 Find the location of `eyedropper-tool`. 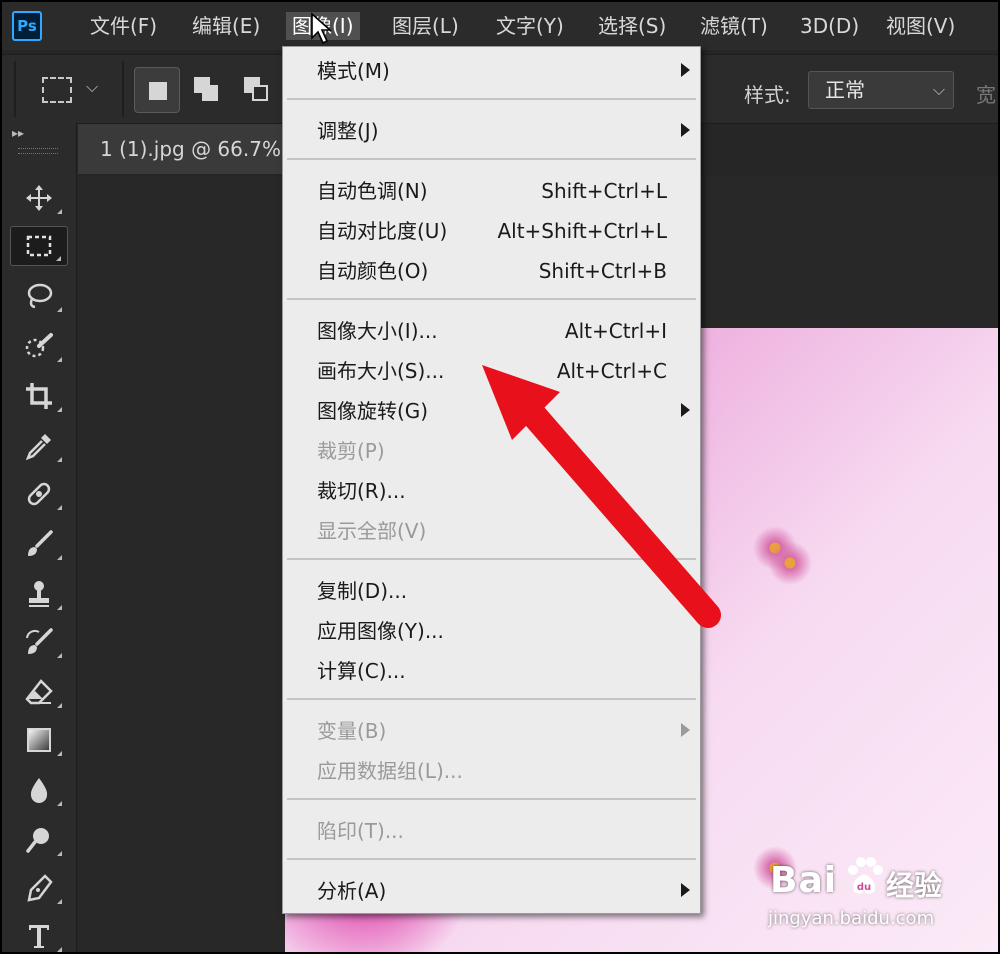

eyedropper-tool is located at coordinates (39, 446).